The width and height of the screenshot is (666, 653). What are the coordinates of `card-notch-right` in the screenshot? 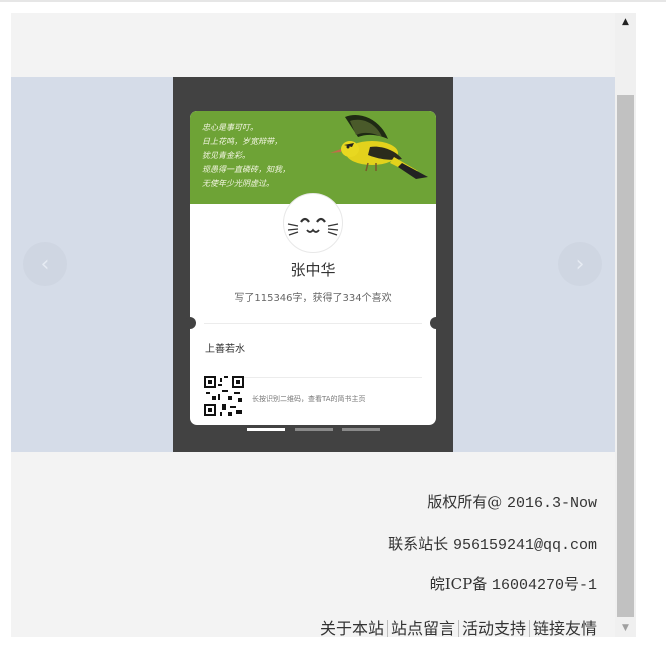 It's located at (436, 323).